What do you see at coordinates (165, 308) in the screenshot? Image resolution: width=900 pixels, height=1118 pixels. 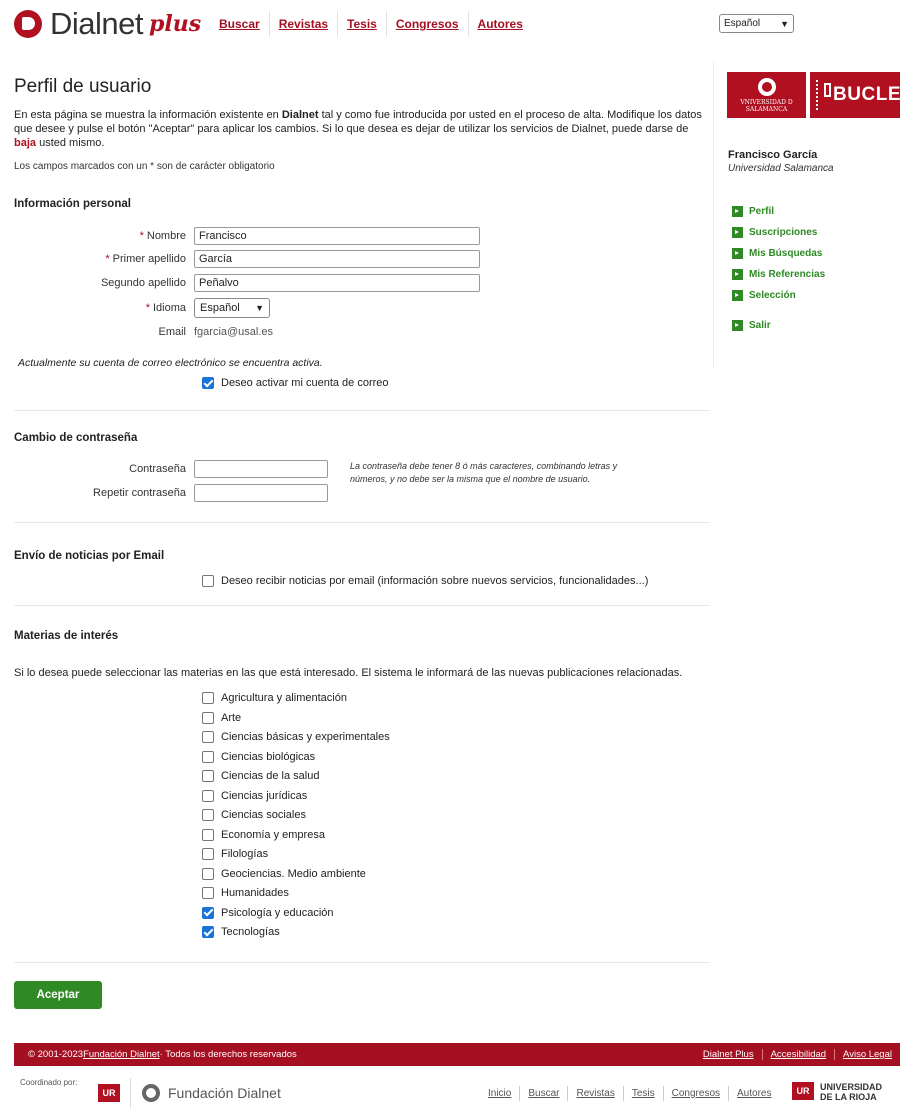 I see `idioma-label: * Idioma` at bounding box center [165, 308].